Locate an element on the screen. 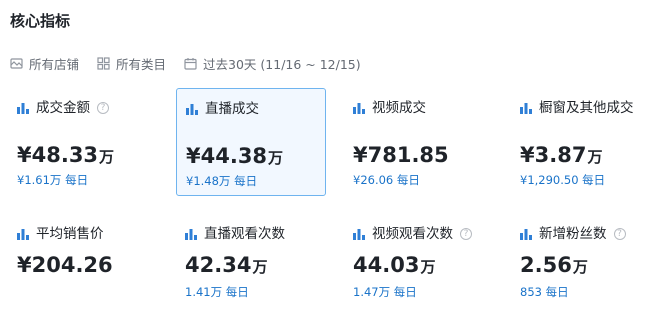  card-header: 成交金额 ? is located at coordinates (84, 108).